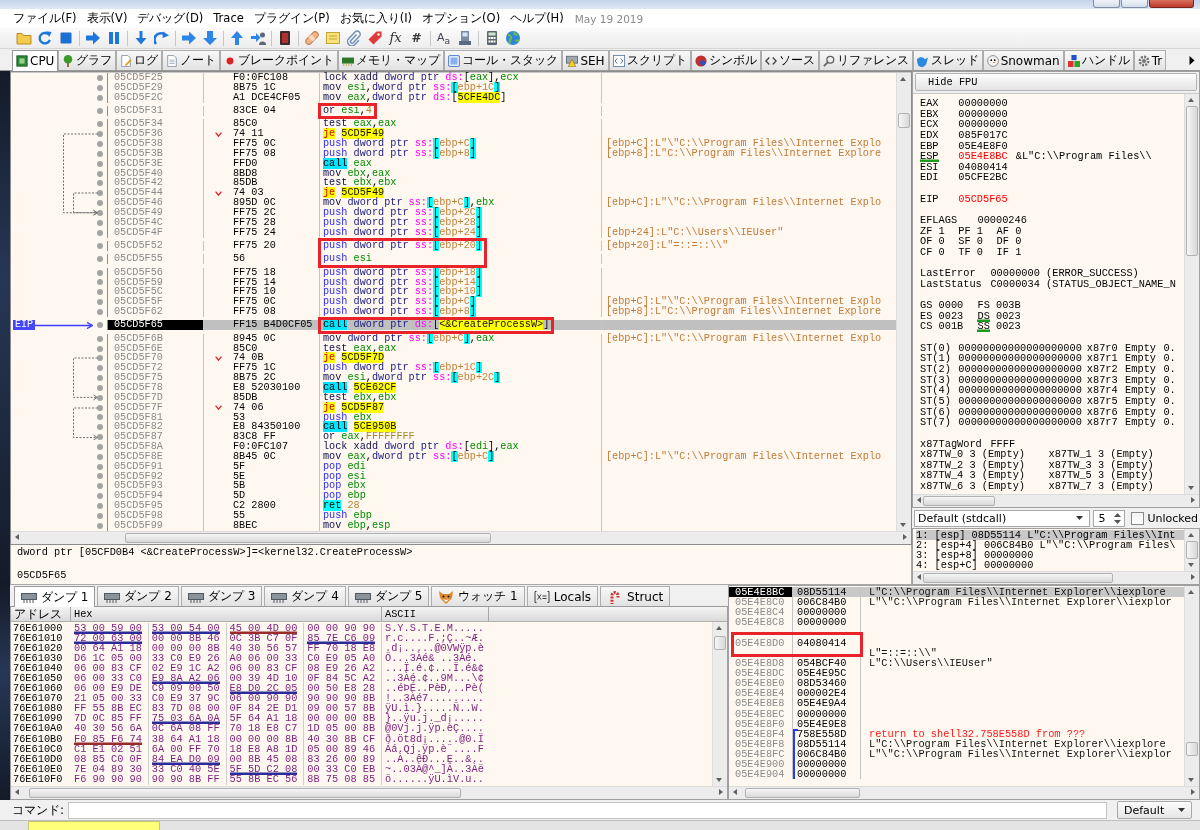 Image resolution: width=1200 pixels, height=830 pixels. I want to click on maximize-button, so click(1134, 4).